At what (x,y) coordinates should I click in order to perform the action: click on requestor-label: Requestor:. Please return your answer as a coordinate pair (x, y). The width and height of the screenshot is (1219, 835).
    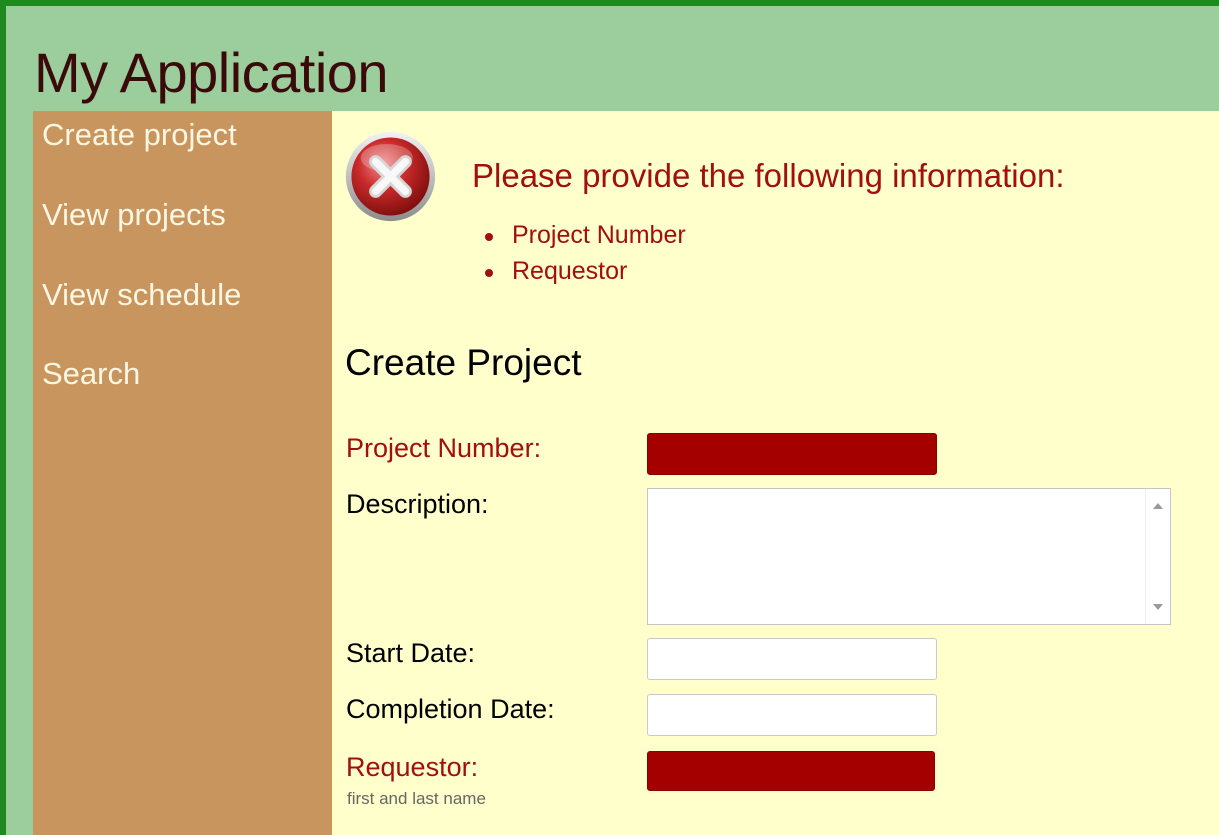
    Looking at the image, I should click on (412, 767).